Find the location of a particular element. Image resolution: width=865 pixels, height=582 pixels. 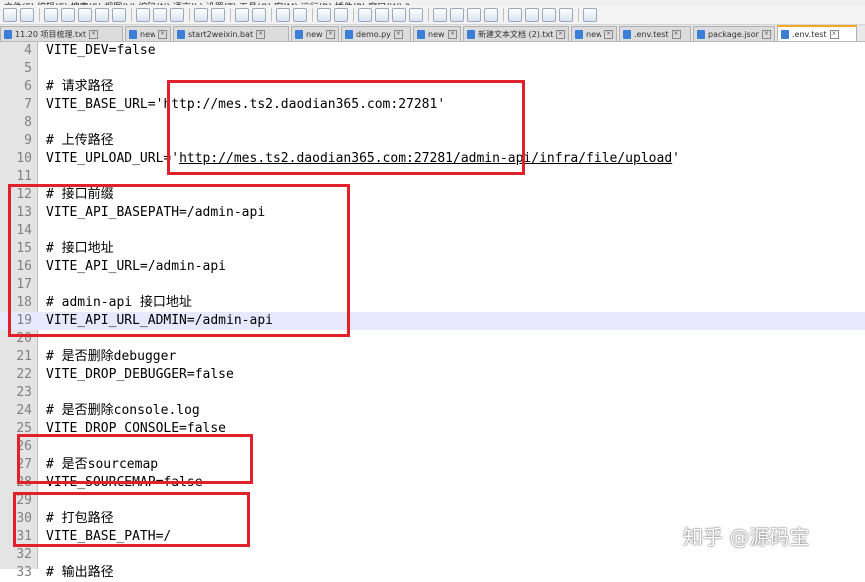

tab-10: .env.test × is located at coordinates (817, 33).